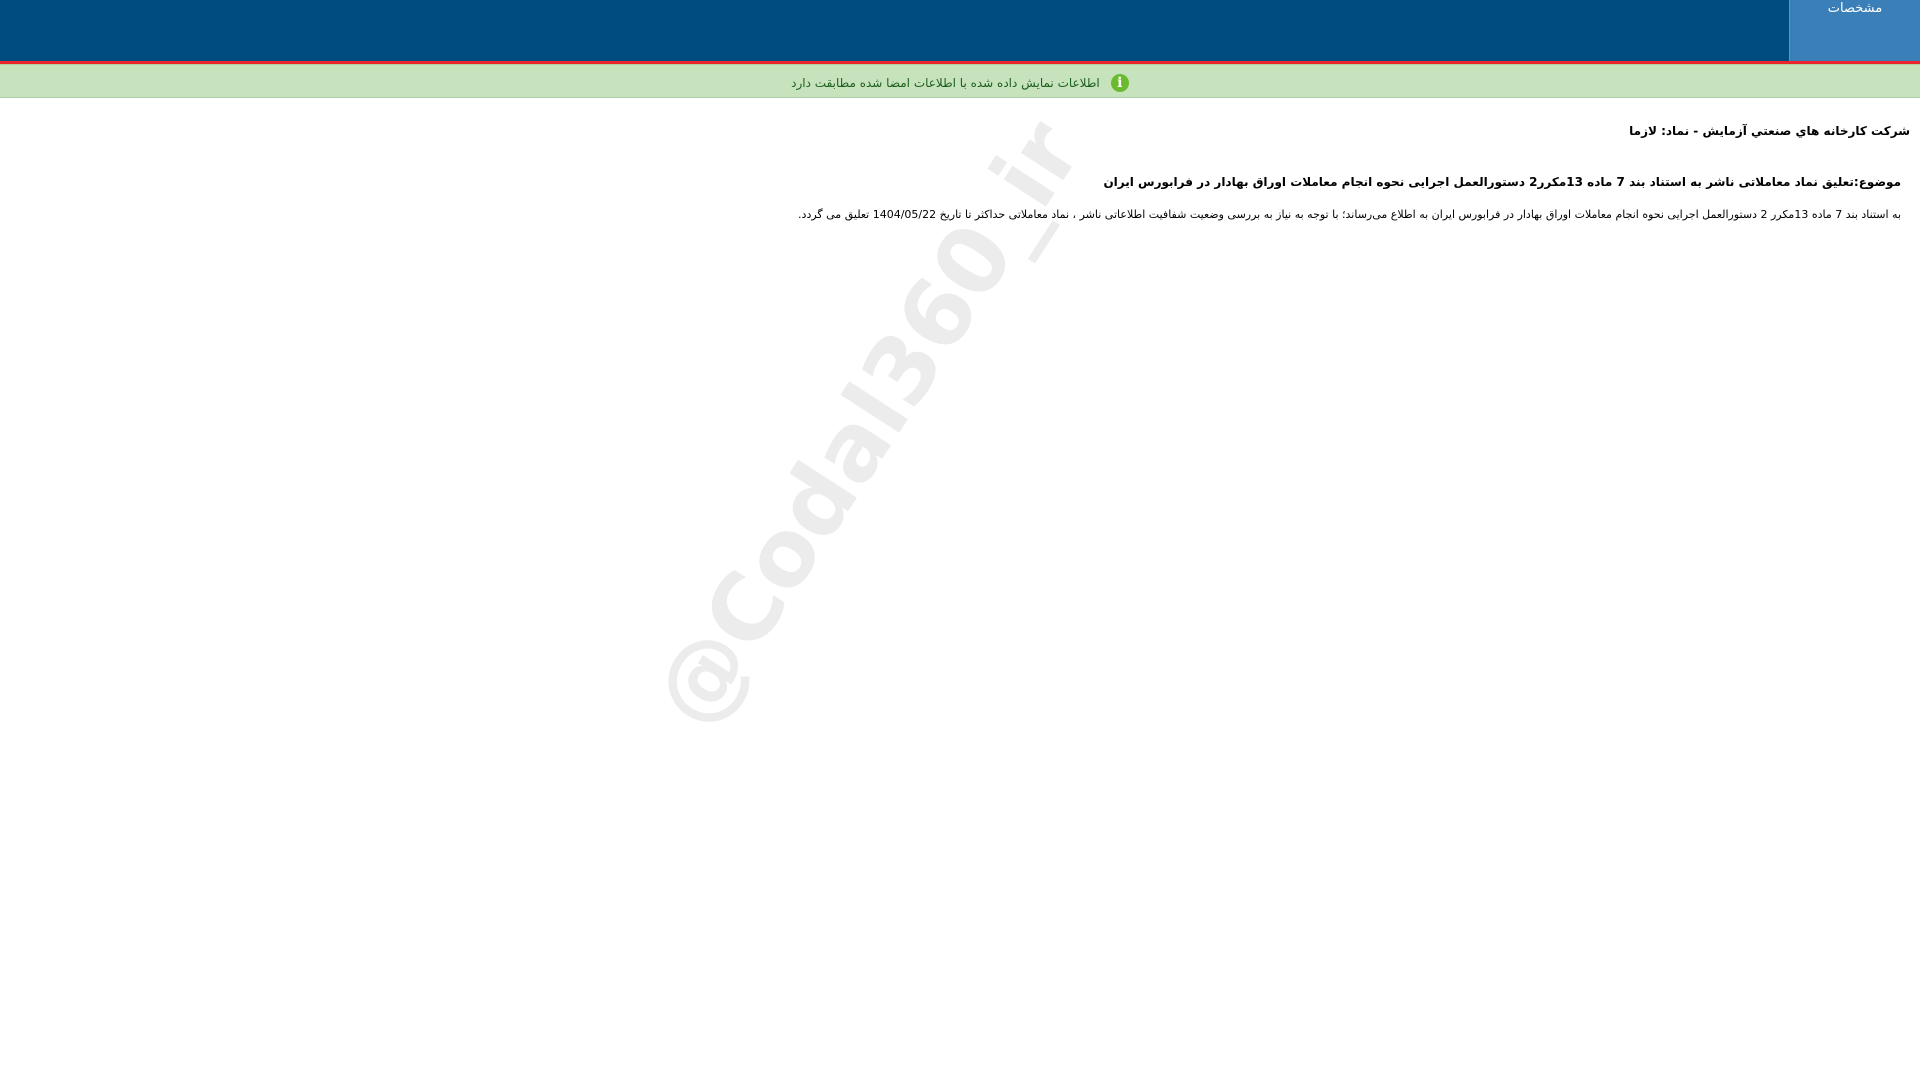 The height and width of the screenshot is (1080, 1920). What do you see at coordinates (960, 32) in the screenshot?
I see `top-header: مشخصات` at bounding box center [960, 32].